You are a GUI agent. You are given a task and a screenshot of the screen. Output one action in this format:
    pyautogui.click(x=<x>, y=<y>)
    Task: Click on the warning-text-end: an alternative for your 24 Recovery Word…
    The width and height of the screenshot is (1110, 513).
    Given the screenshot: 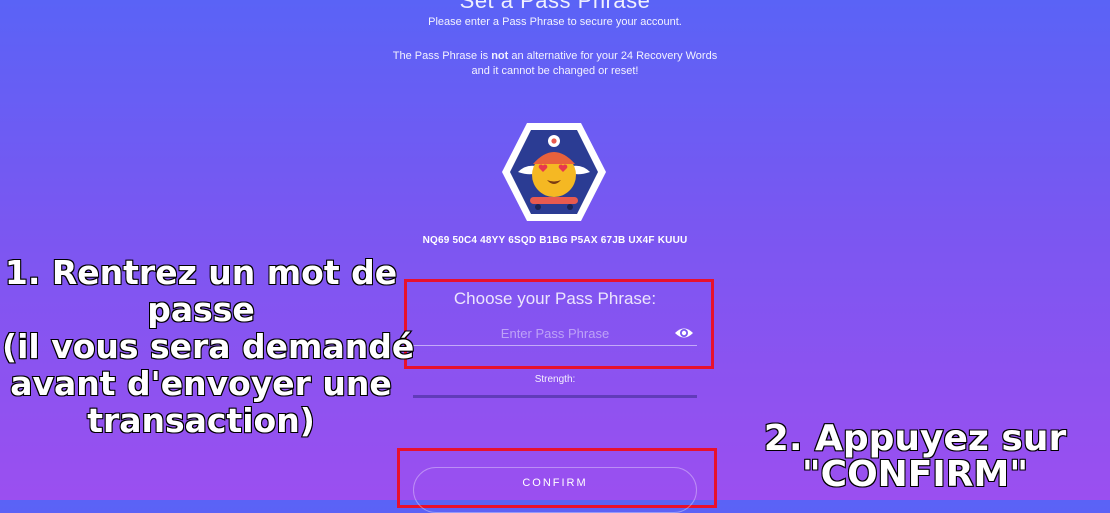 What is the action you would take?
    pyautogui.click(x=594, y=63)
    